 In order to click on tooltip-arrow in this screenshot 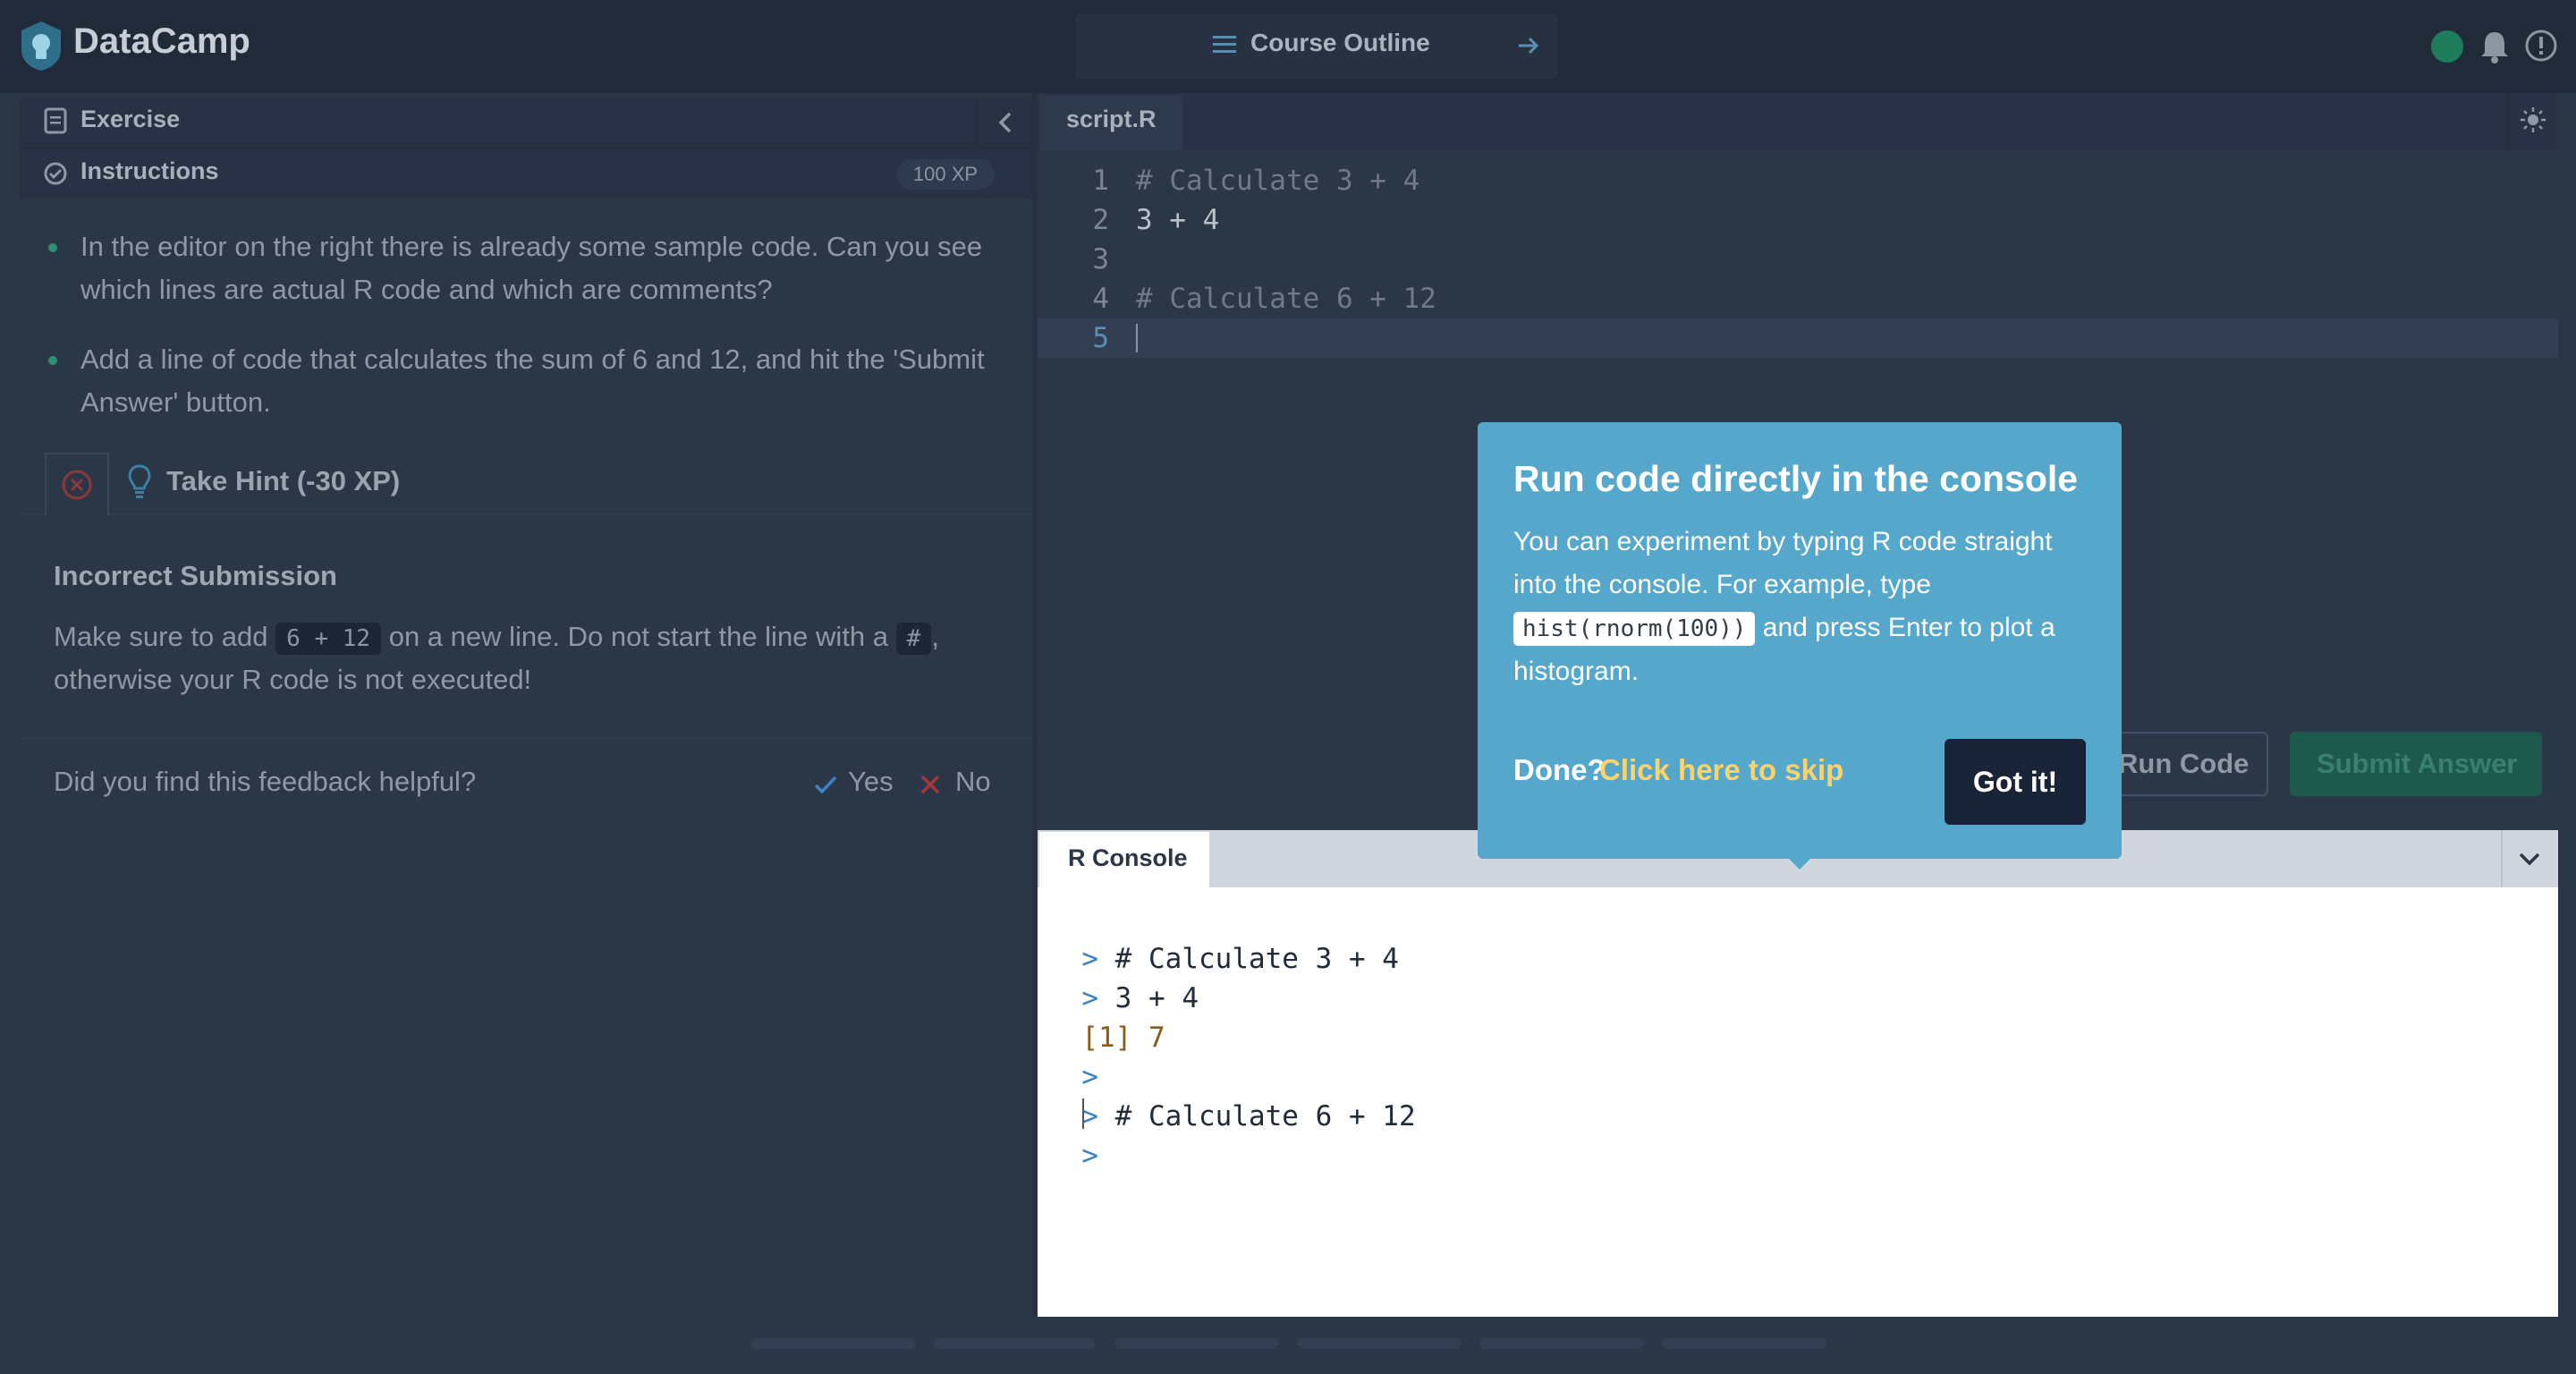, I will do `click(1799, 862)`.